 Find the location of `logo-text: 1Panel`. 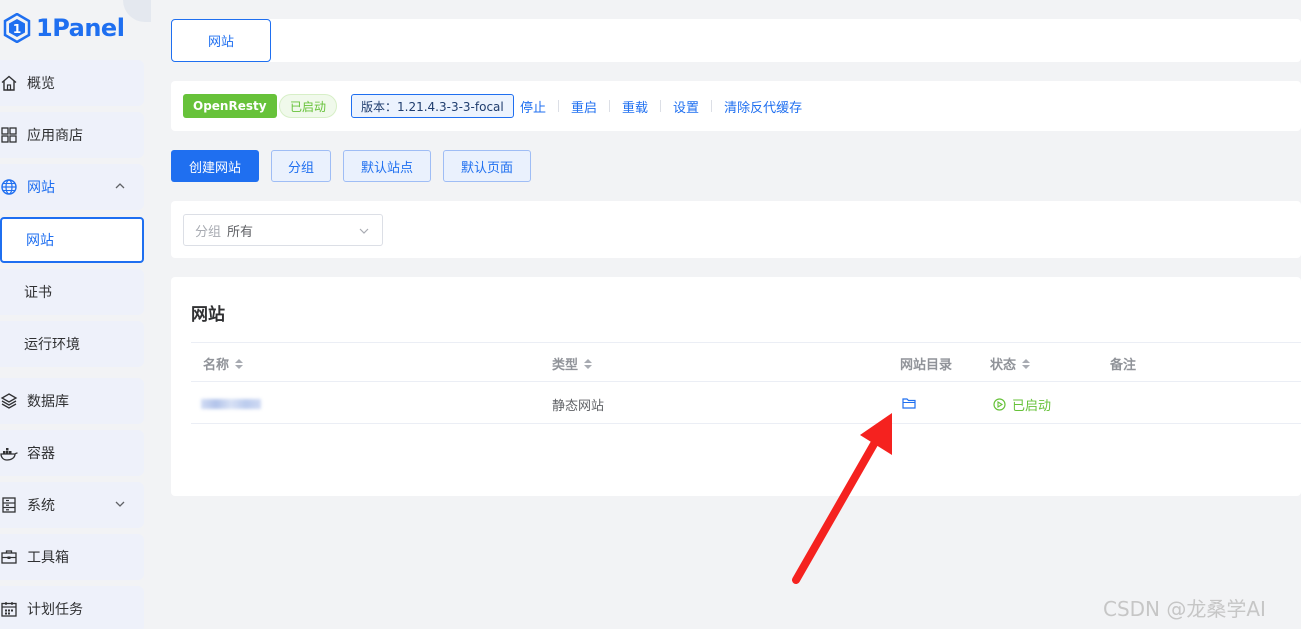

logo-text: 1Panel is located at coordinates (80, 28).